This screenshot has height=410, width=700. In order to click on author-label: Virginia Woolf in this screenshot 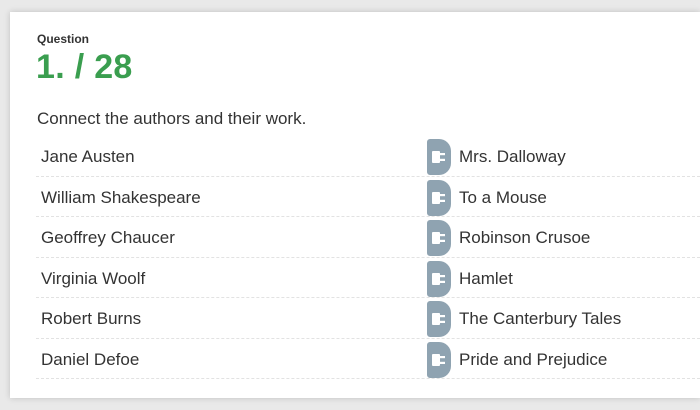, I will do `click(93, 278)`.